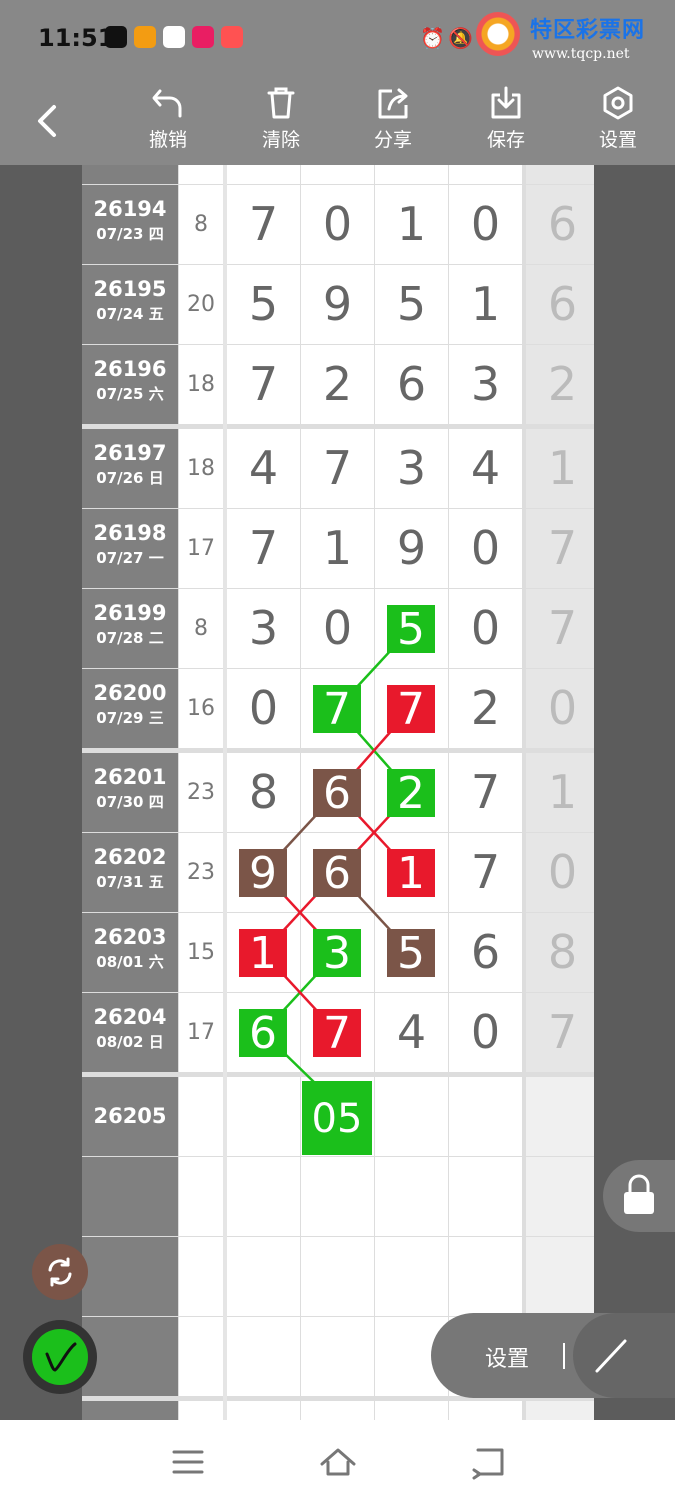 This screenshot has height=1500, width=675. What do you see at coordinates (560, 384) in the screenshot?
I see `extra-digit-cell: 2` at bounding box center [560, 384].